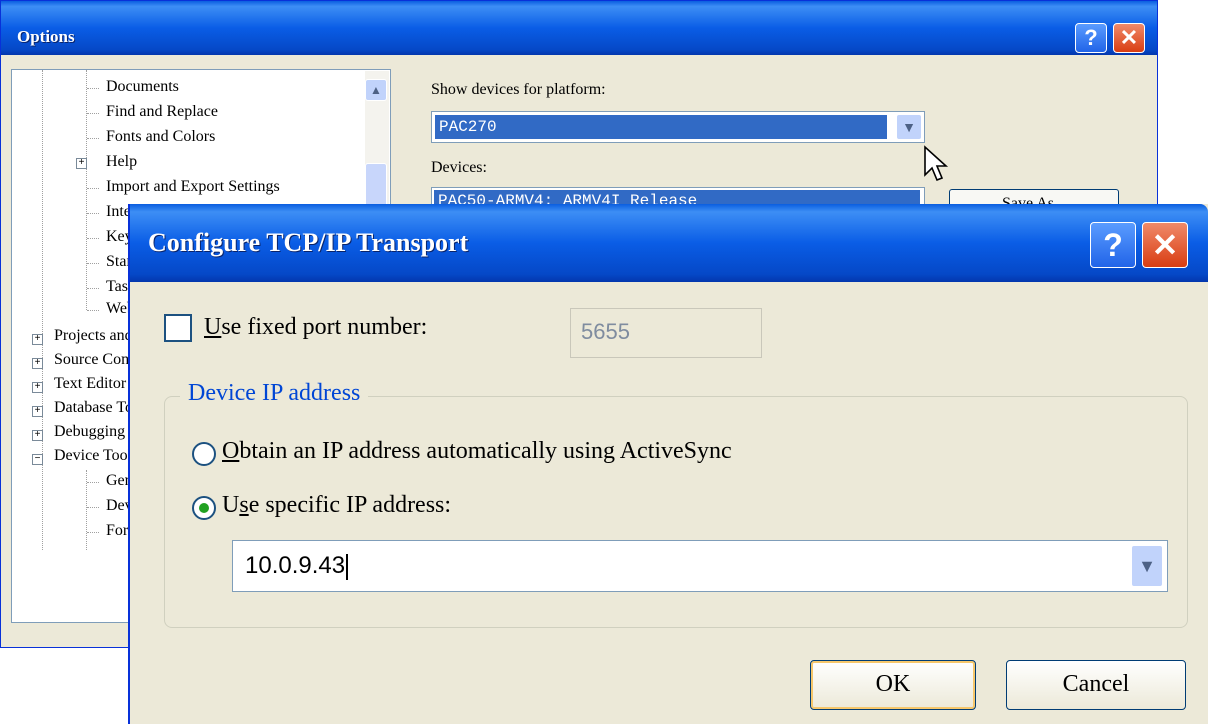  What do you see at coordinates (274, 393) in the screenshot?
I see `device-ip-group-title: Device IP address` at bounding box center [274, 393].